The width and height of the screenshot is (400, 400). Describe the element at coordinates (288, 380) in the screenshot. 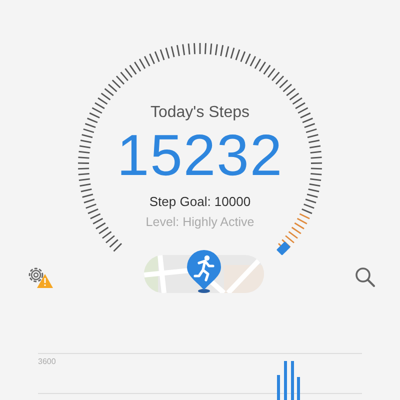

I see `bars-drawing` at that location.